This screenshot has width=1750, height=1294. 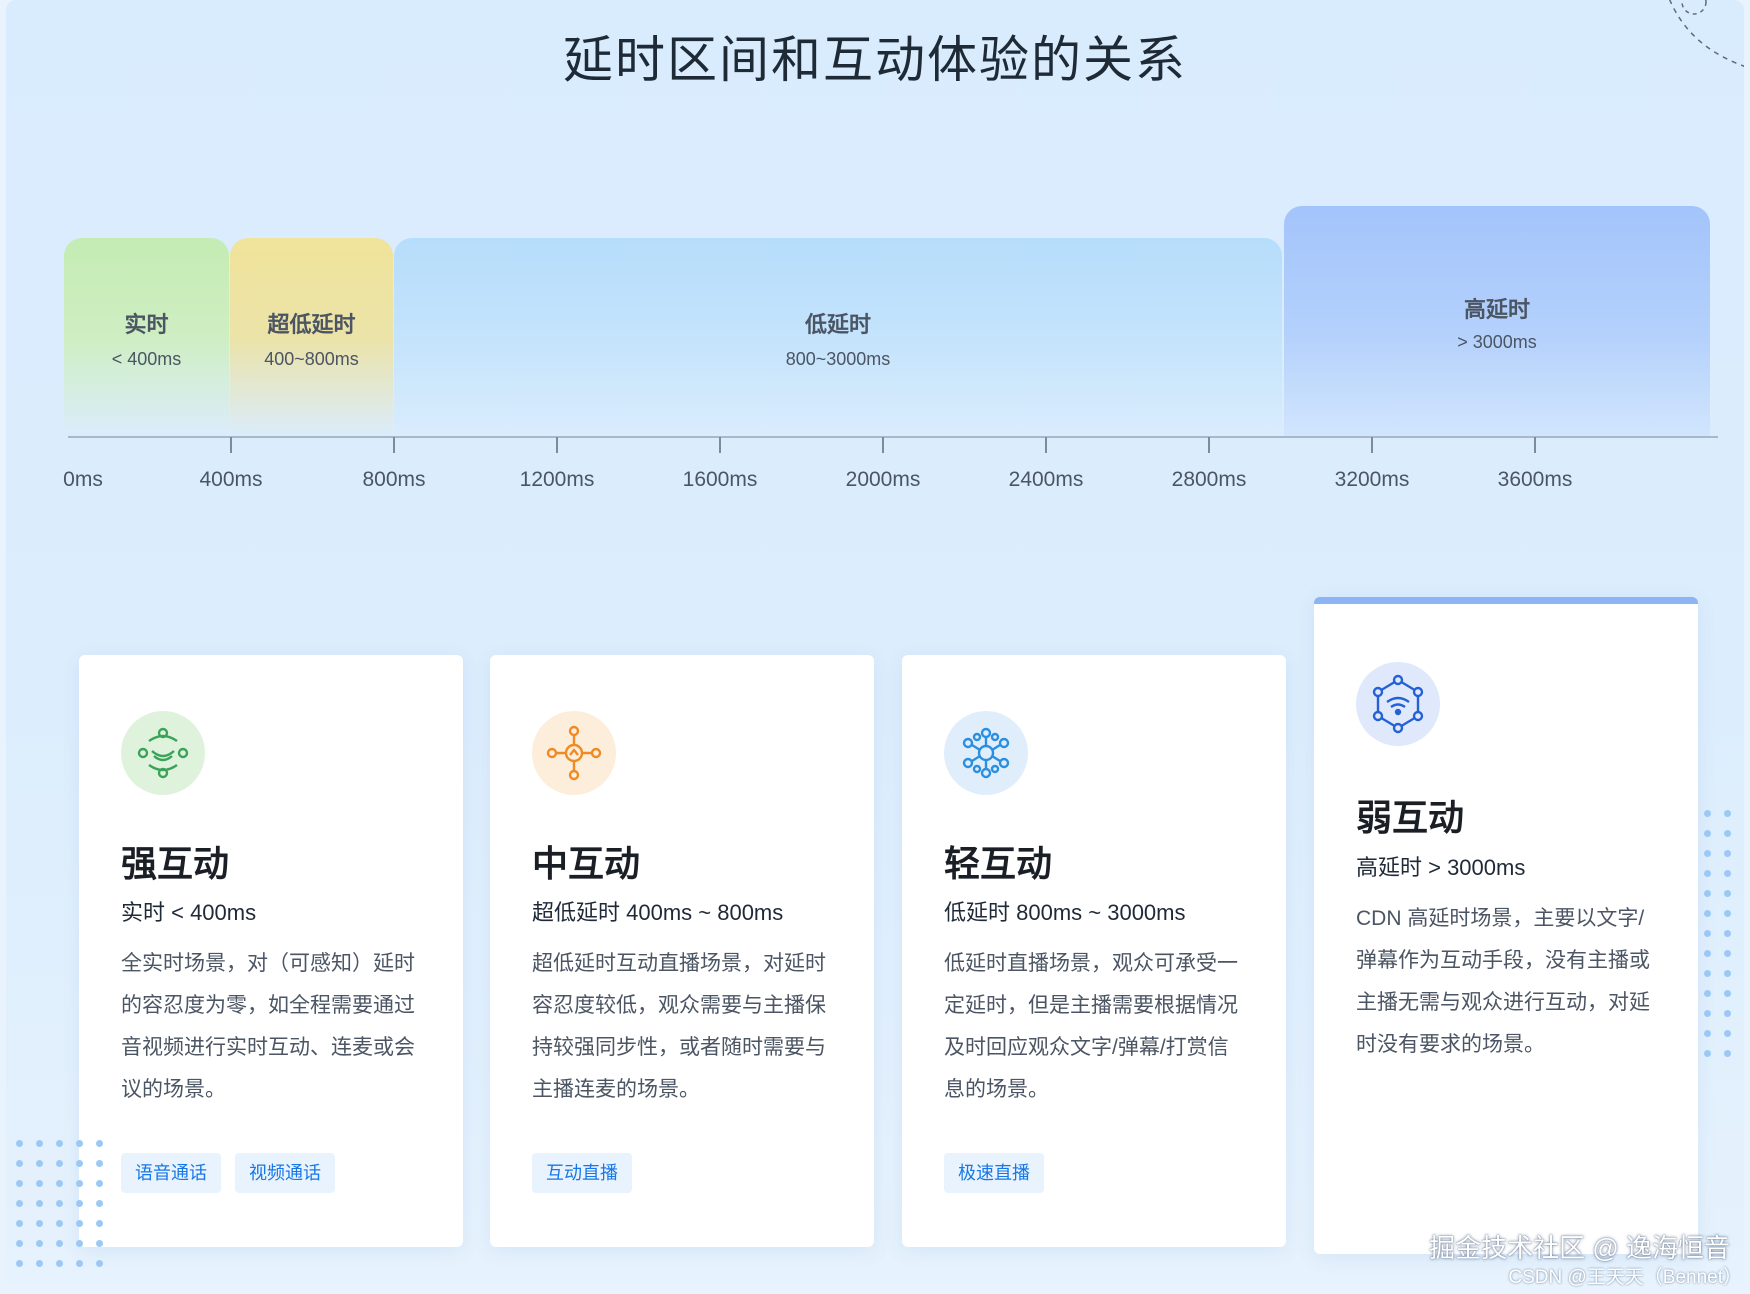 What do you see at coordinates (1497, 342) in the screenshot?
I see `zone-range: > 3000ms` at bounding box center [1497, 342].